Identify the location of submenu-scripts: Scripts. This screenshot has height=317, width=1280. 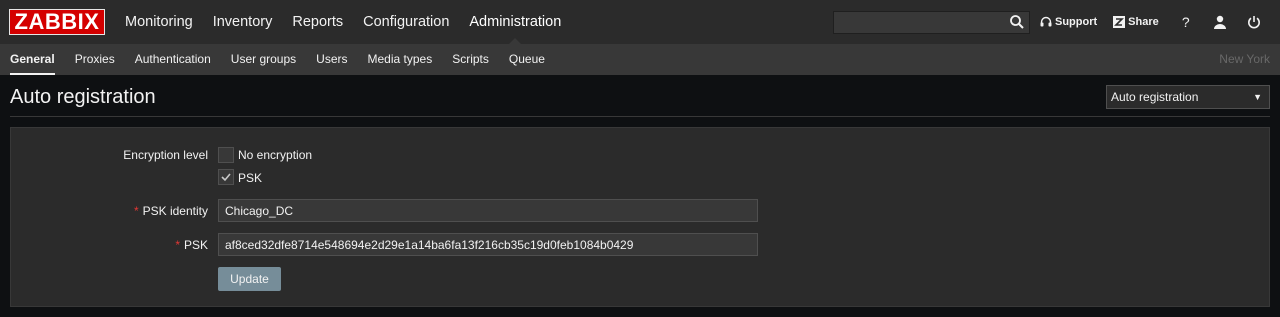
(470, 59).